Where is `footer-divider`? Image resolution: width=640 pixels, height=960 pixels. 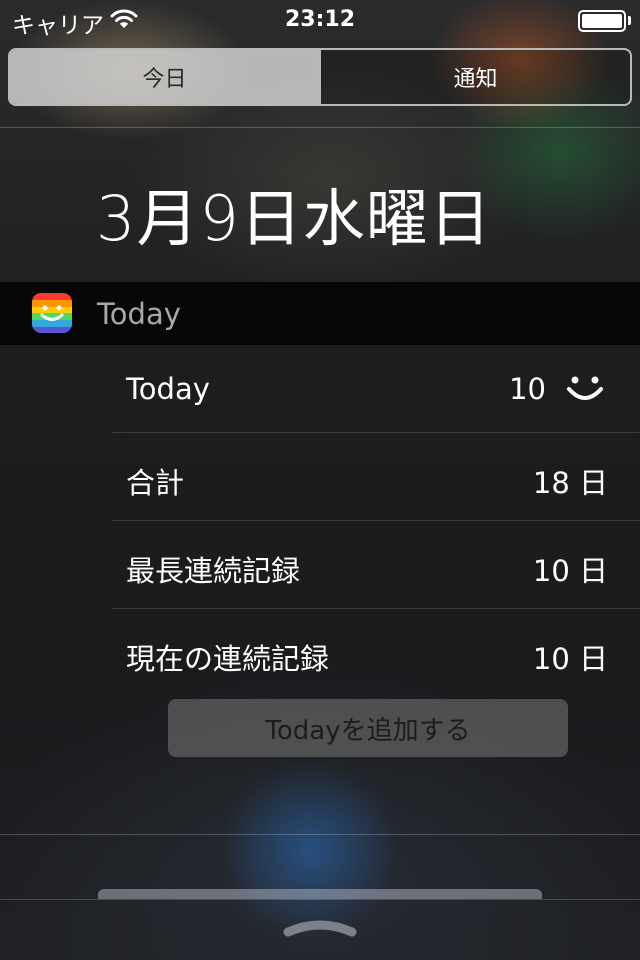
footer-divider is located at coordinates (320, 834).